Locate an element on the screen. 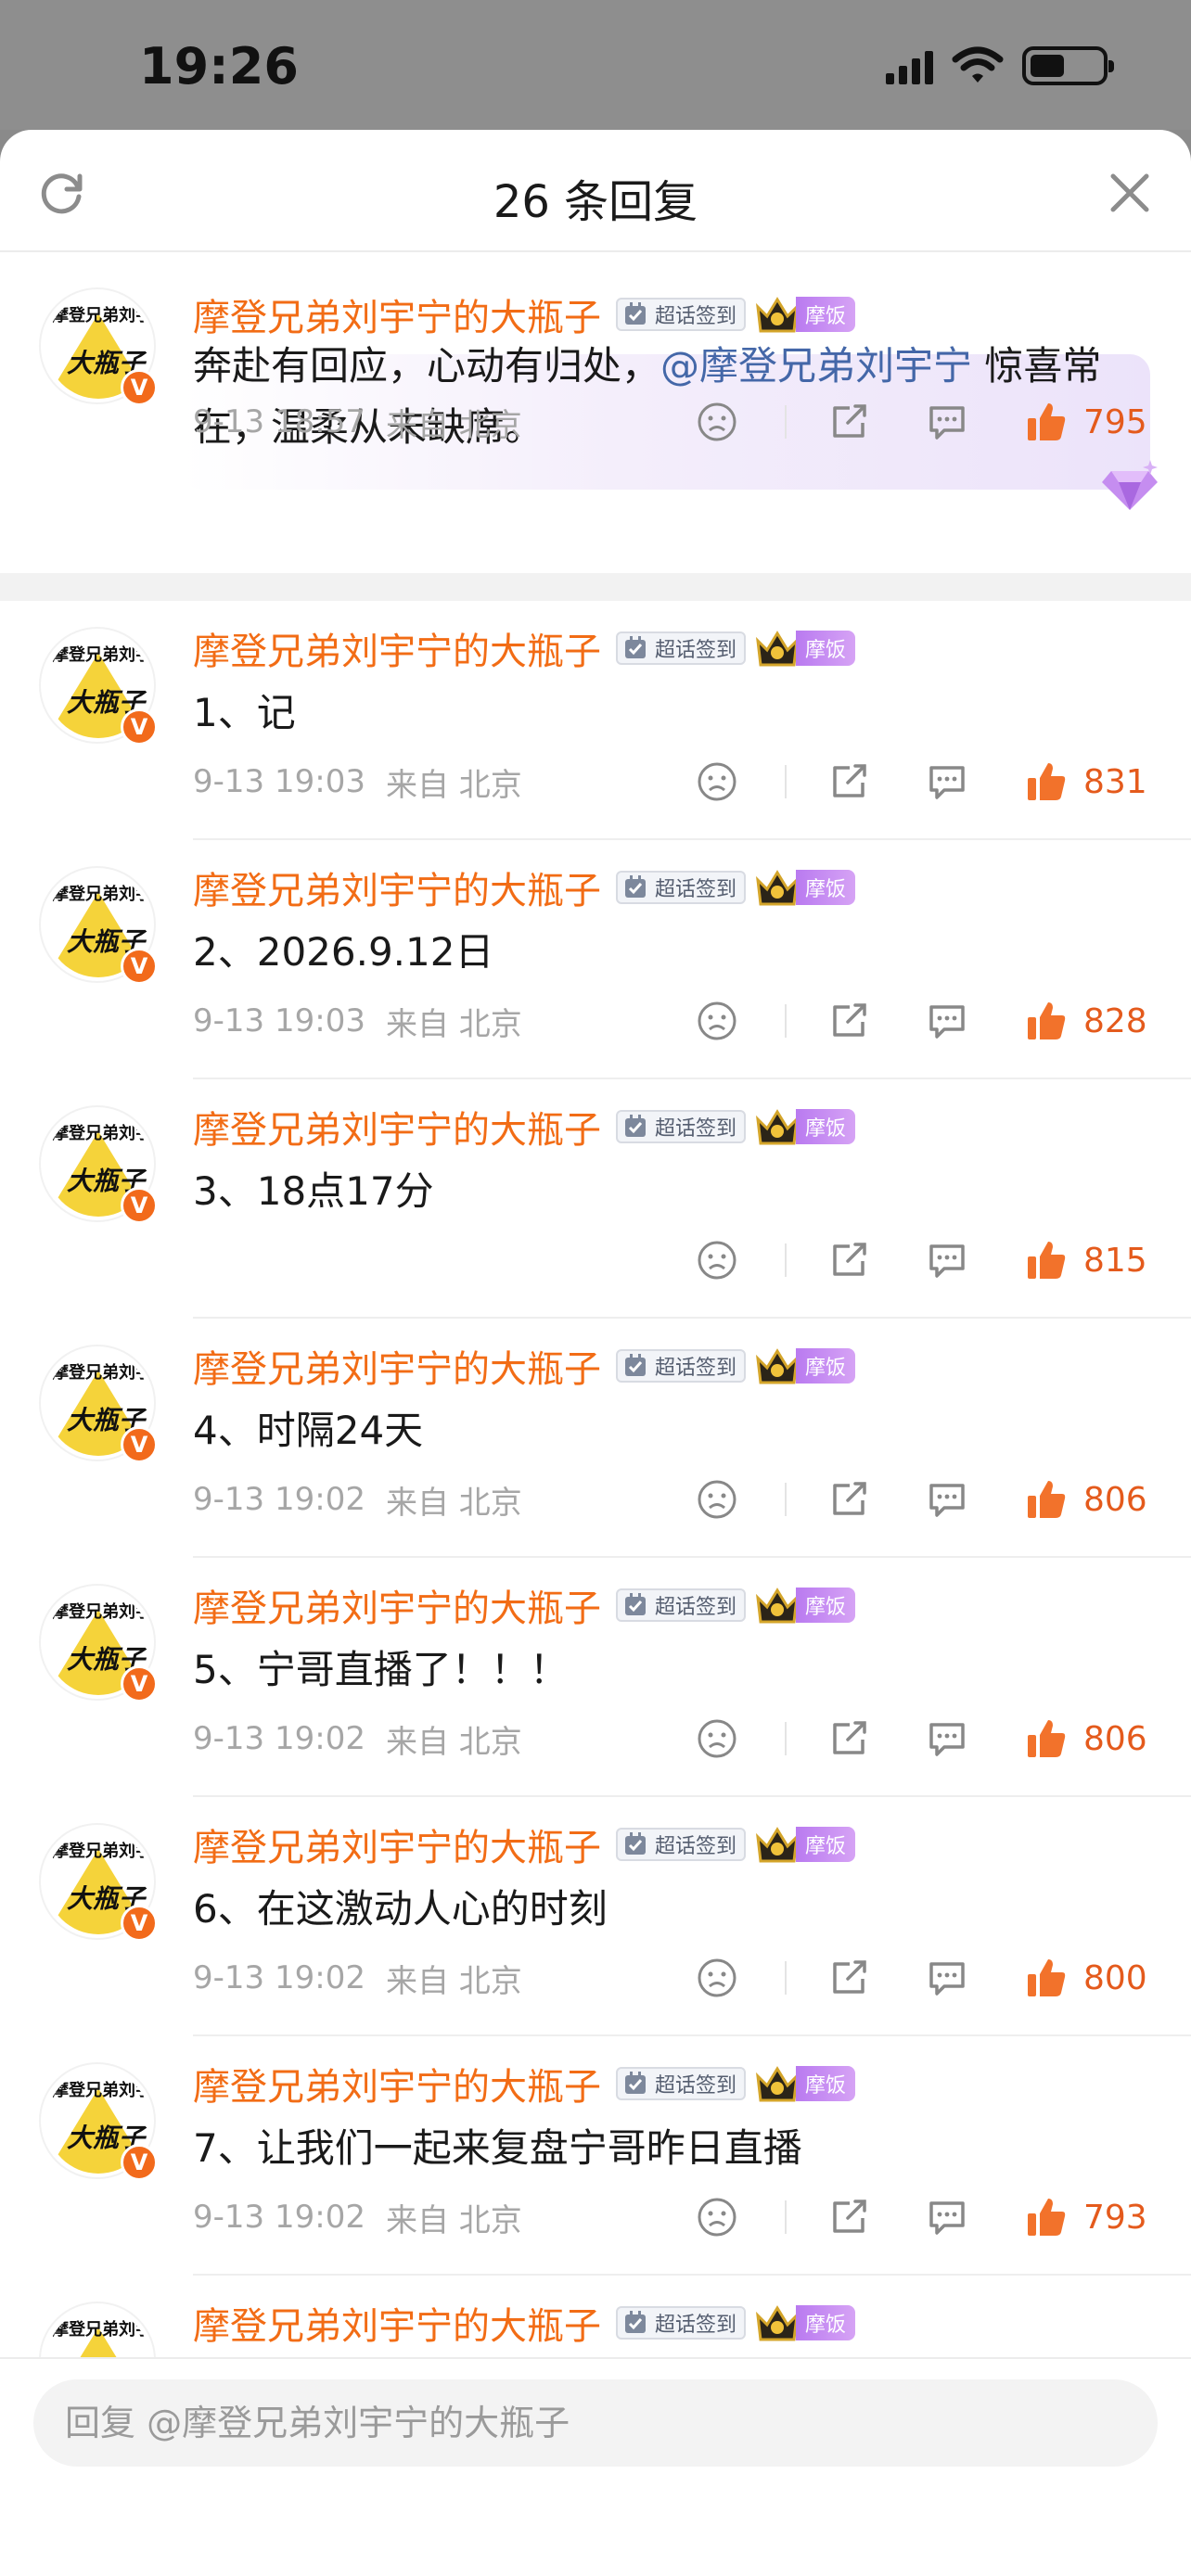 This screenshot has width=1191, height=2576. reply-input: 回复 @摩登兄弟刘宇宁的大瓶子 is located at coordinates (595, 2423).